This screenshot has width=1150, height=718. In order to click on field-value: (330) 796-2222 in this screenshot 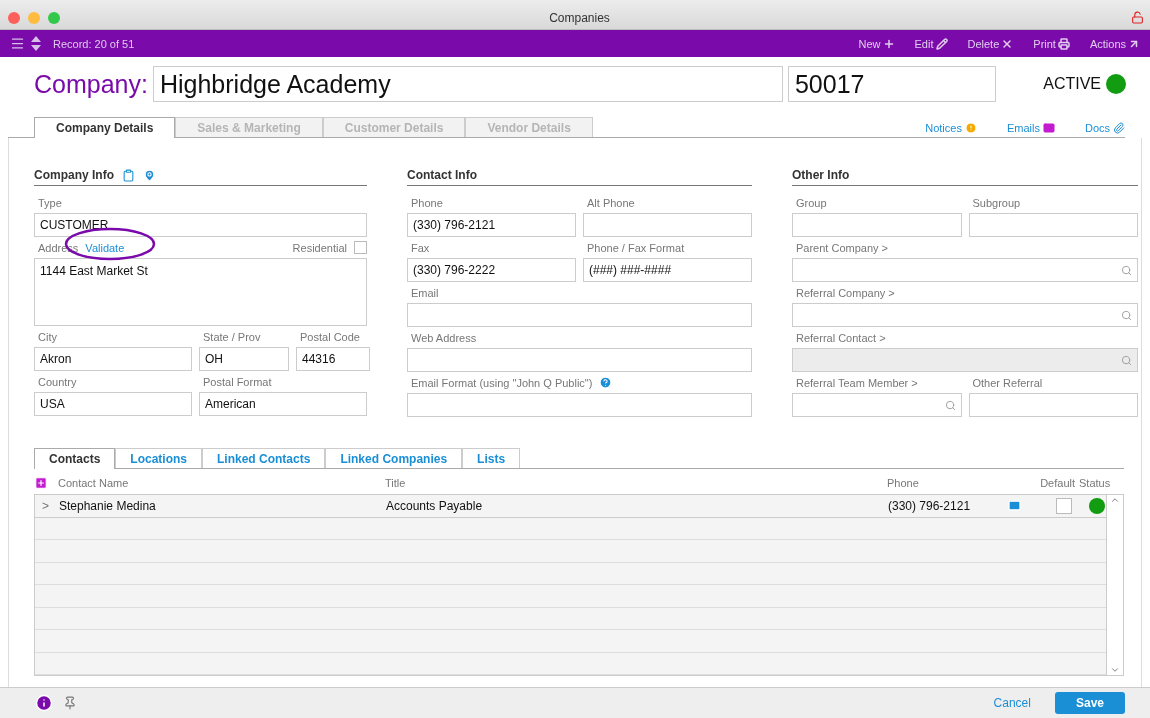, I will do `click(454, 270)`.